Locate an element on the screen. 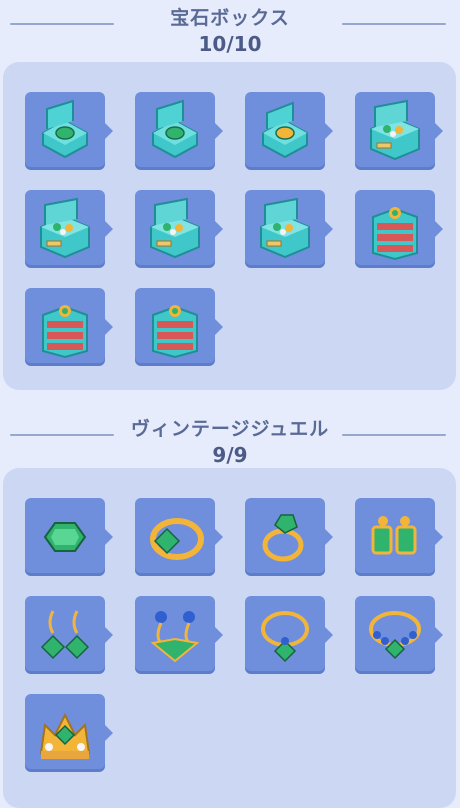  section-header: ヴィンテージジュエル 9/9 is located at coordinates (230, 440).